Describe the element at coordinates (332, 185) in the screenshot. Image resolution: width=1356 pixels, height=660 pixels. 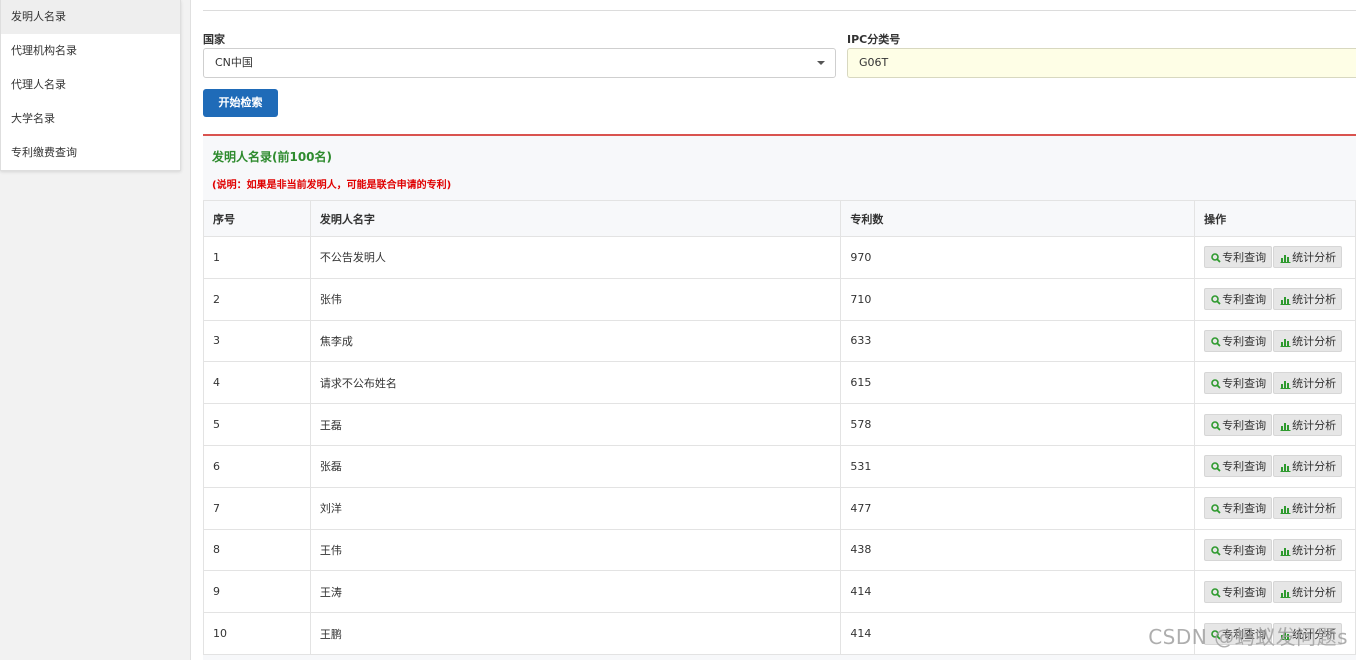
I see `panel-note: (说明：如果是非当前发明人，可能是联合申请的专利)` at that location.